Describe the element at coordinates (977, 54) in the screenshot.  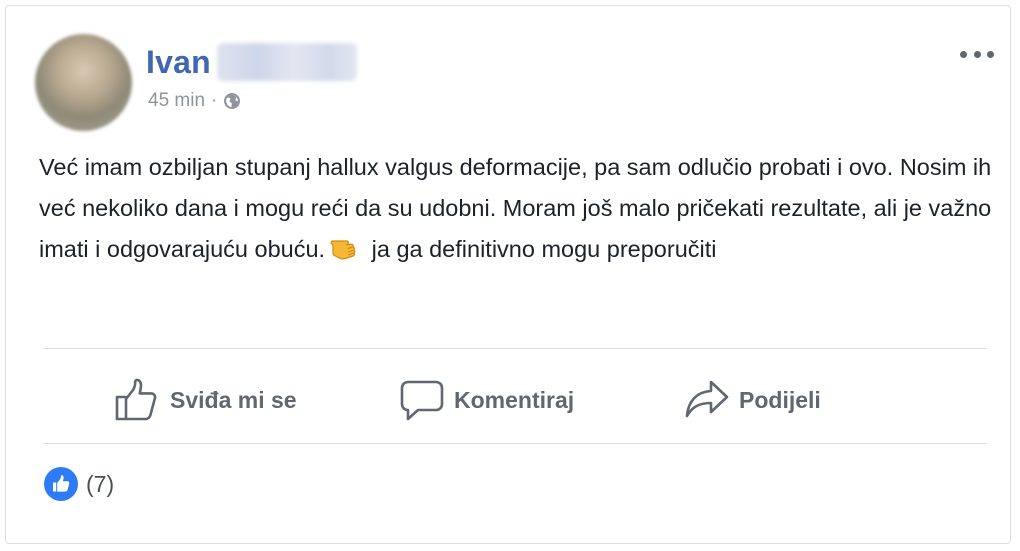
I see `more-options-icon` at that location.